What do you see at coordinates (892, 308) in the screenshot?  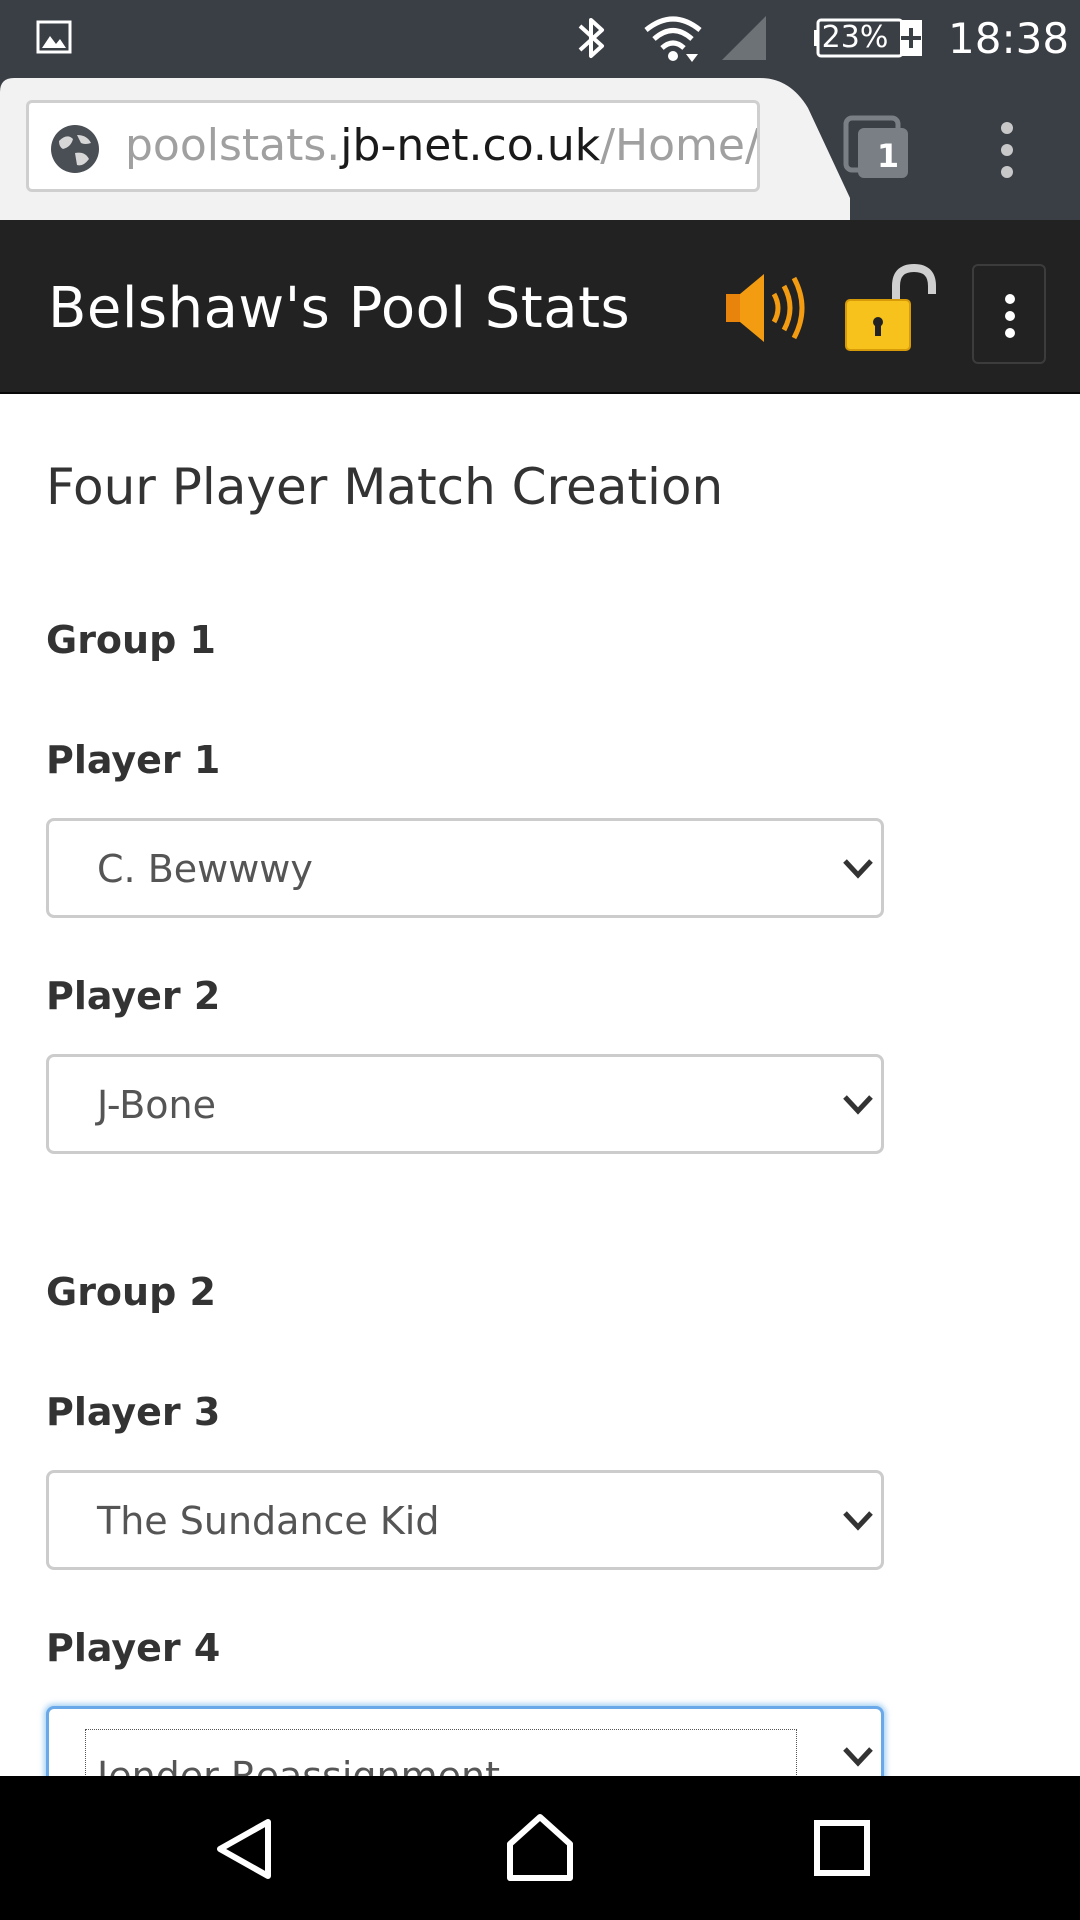 I see `unlocked-padlock-icon` at bounding box center [892, 308].